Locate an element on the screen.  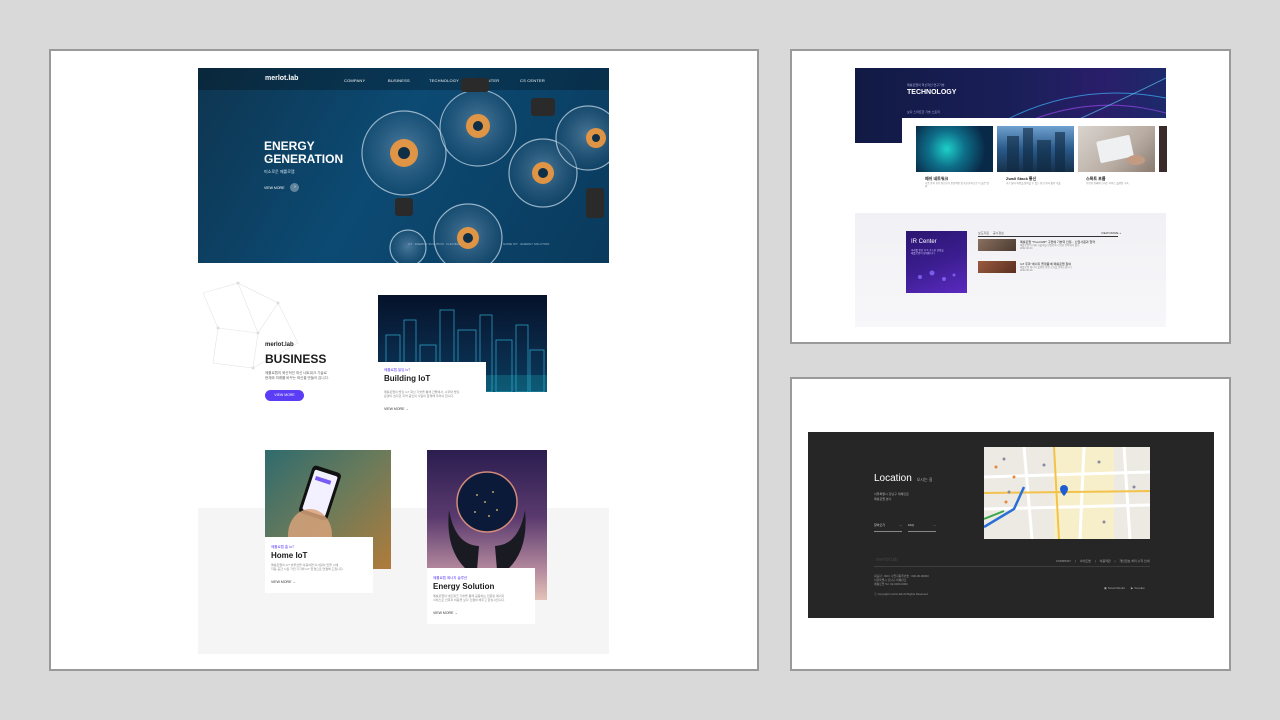
tech-item-1-image is located at coordinates (954, 149).